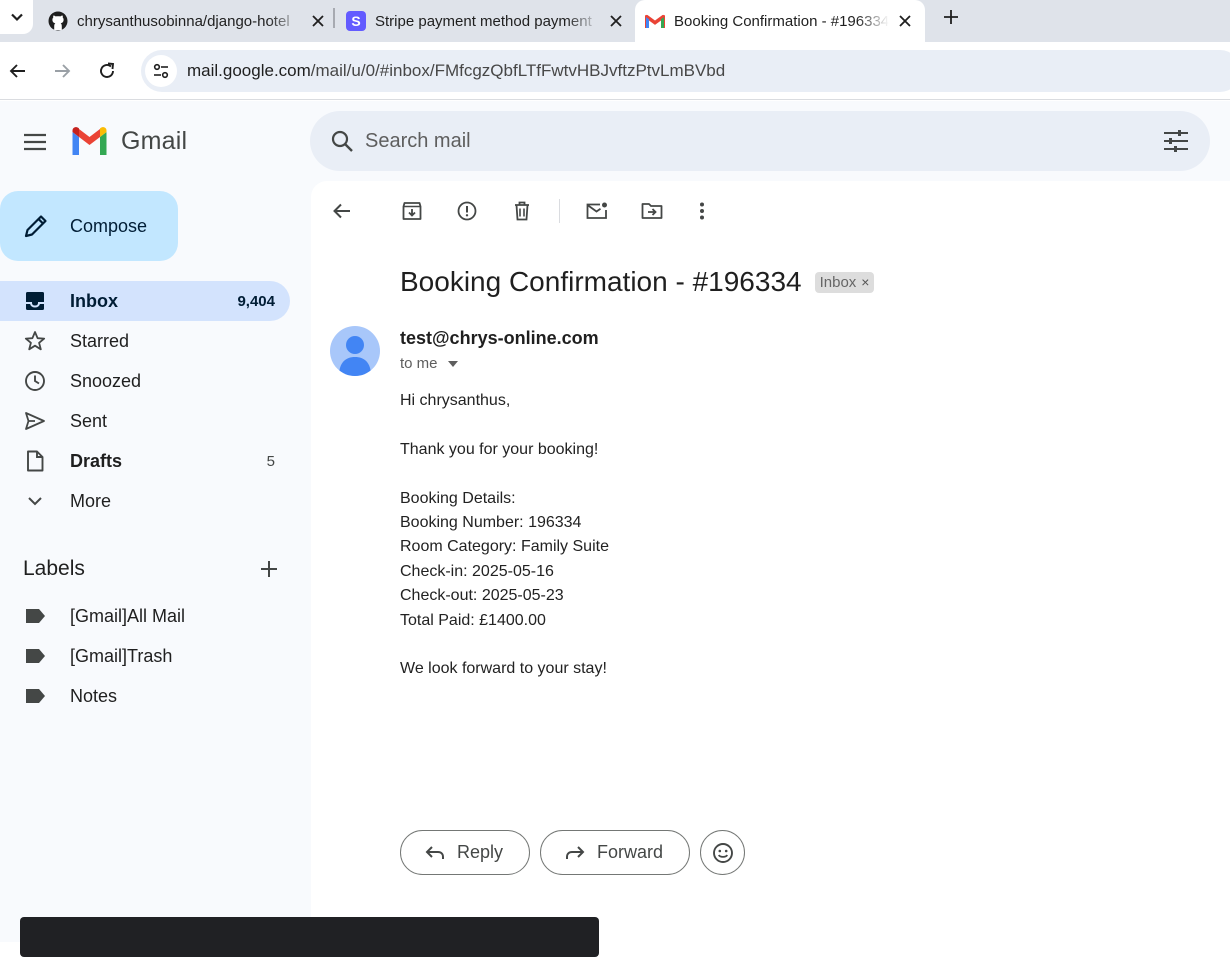 The height and width of the screenshot is (957, 1230). I want to click on label-item-notes: Notes, so click(145, 696).